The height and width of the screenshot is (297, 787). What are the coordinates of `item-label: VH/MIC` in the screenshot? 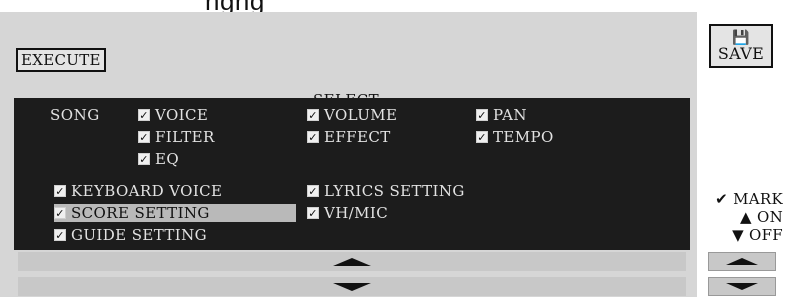 It's located at (356, 213).